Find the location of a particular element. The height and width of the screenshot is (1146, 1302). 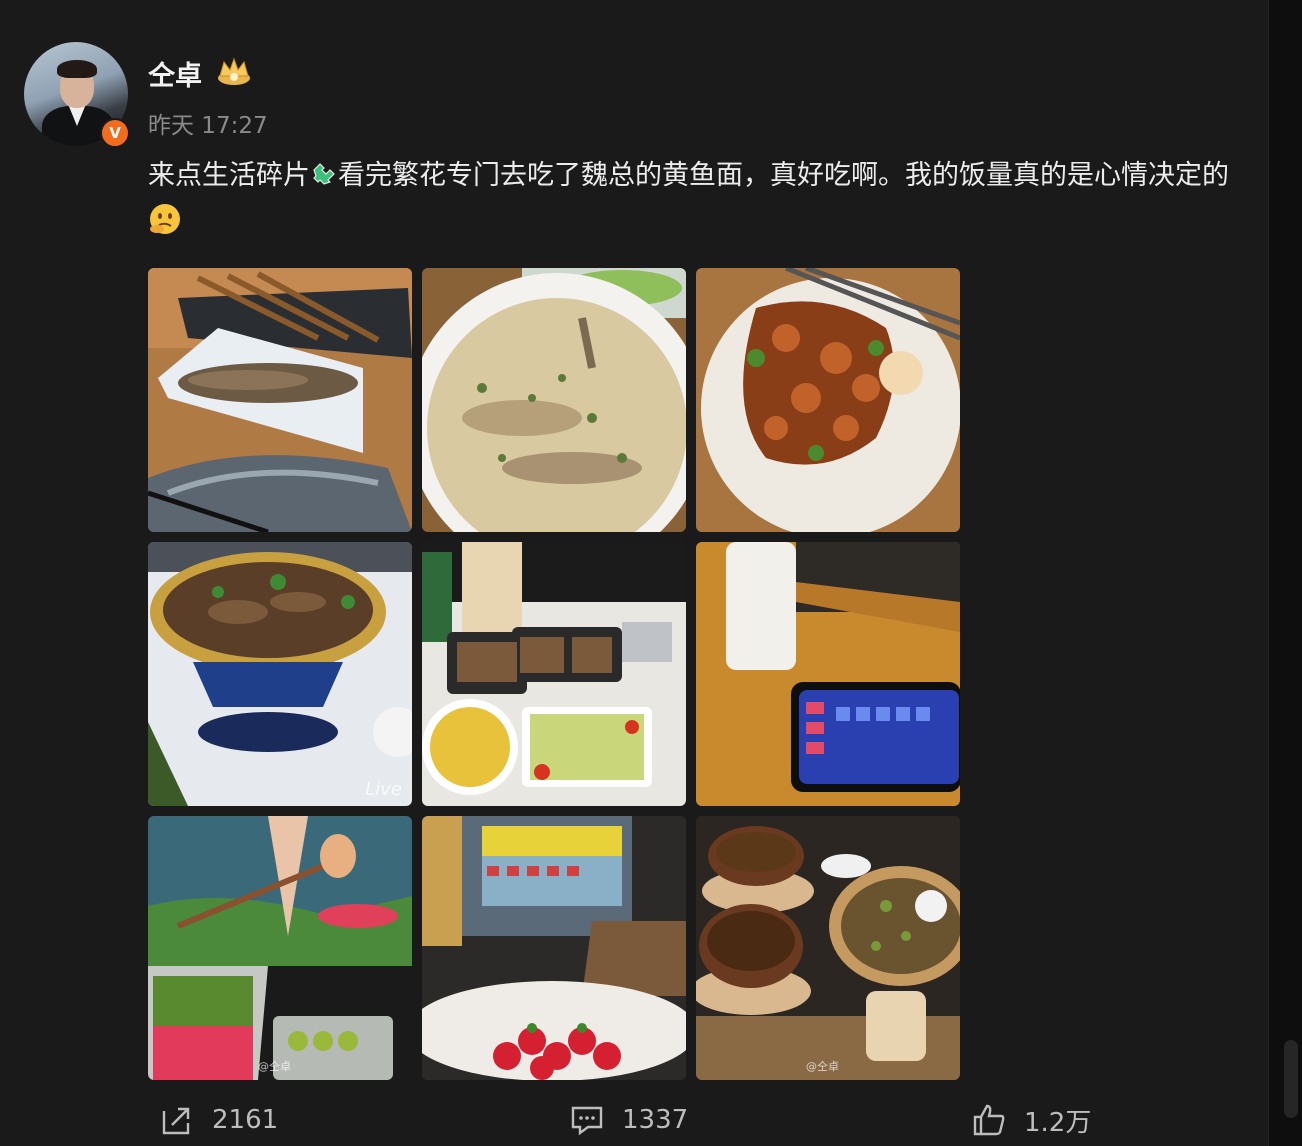

username: 仝卓 is located at coordinates (175, 73).